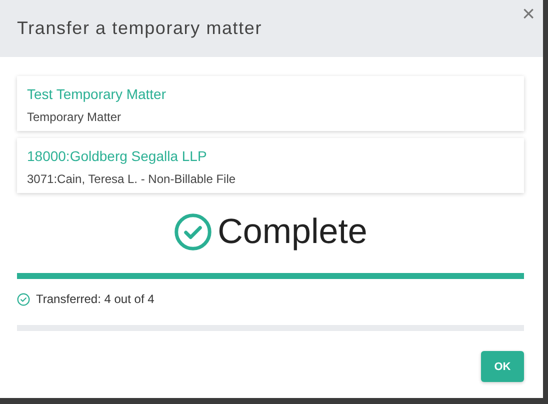 The height and width of the screenshot is (404, 548). What do you see at coordinates (293, 232) in the screenshot?
I see `status-heading: Complete` at bounding box center [293, 232].